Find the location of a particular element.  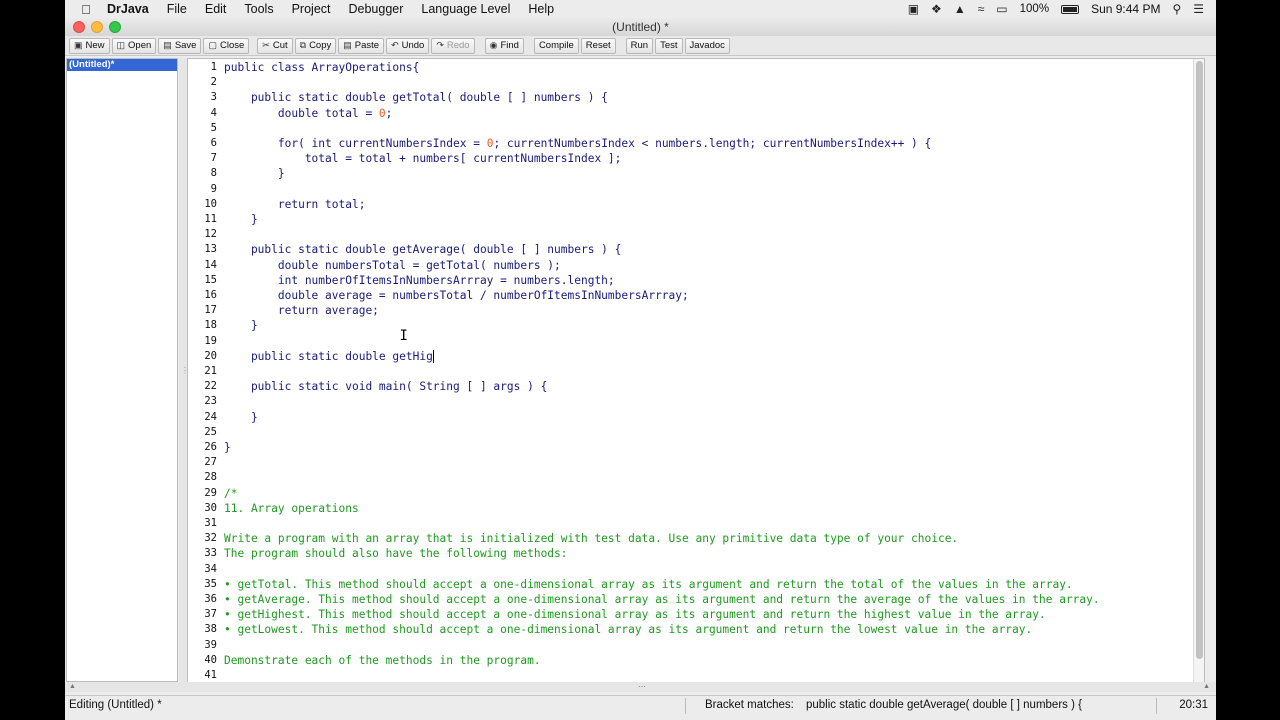

scrollbar-thumb is located at coordinates (1199, 360).